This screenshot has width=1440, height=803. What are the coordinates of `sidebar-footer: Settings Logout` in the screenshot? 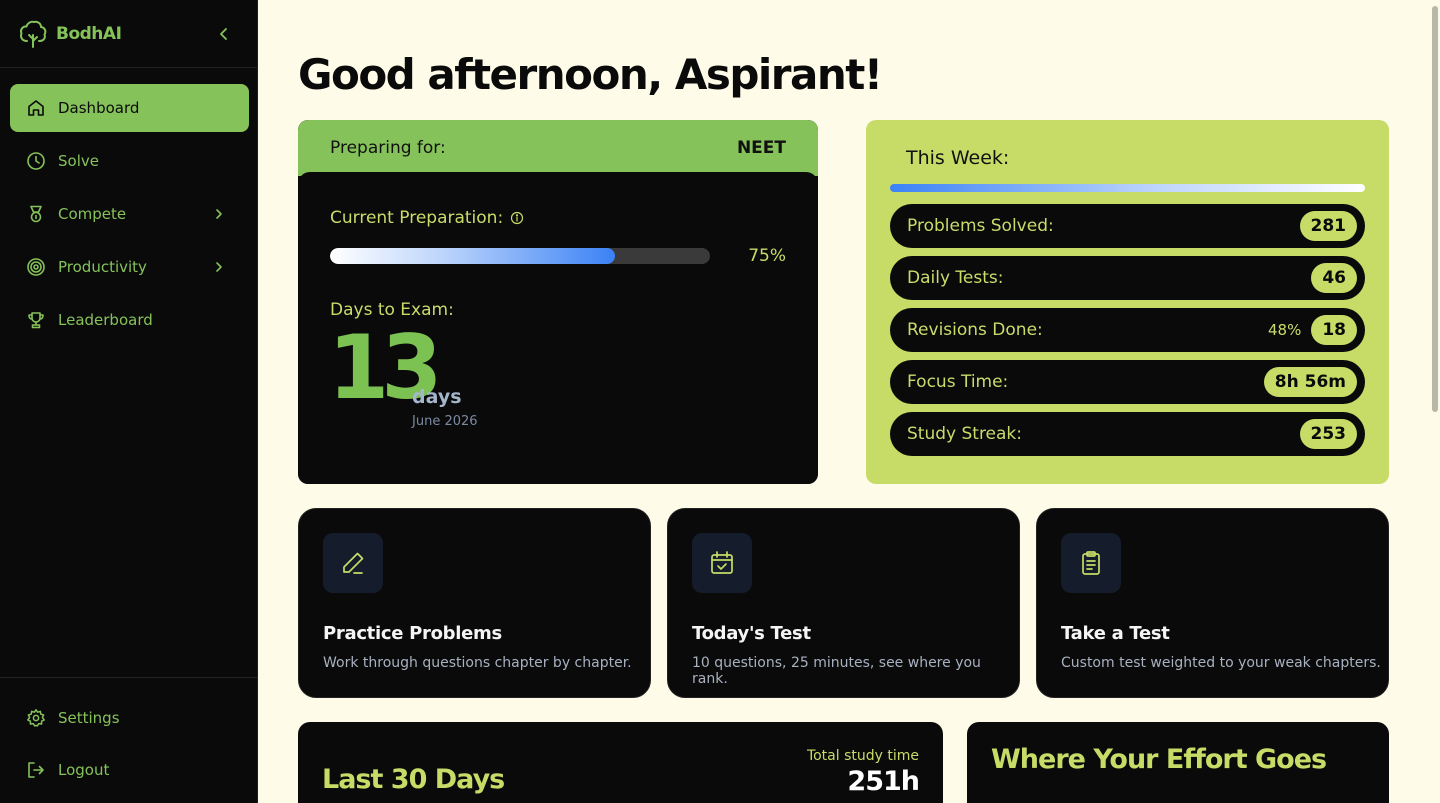 It's located at (129, 740).